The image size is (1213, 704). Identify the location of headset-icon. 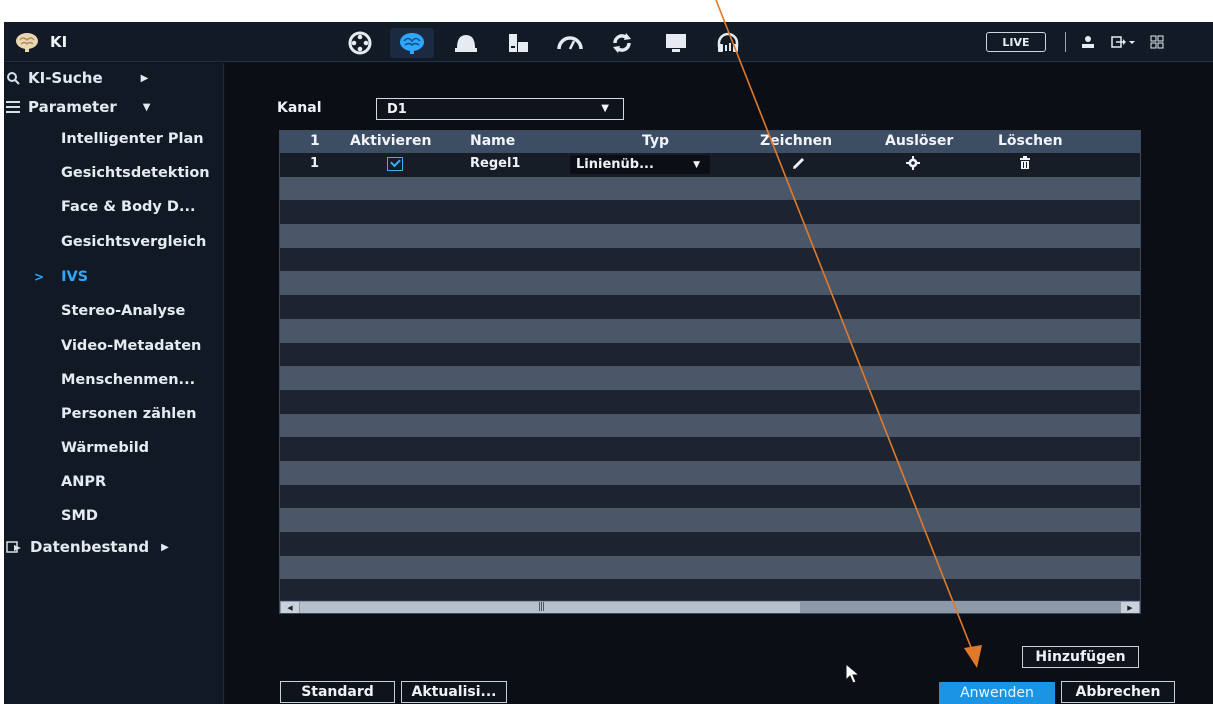
(728, 43).